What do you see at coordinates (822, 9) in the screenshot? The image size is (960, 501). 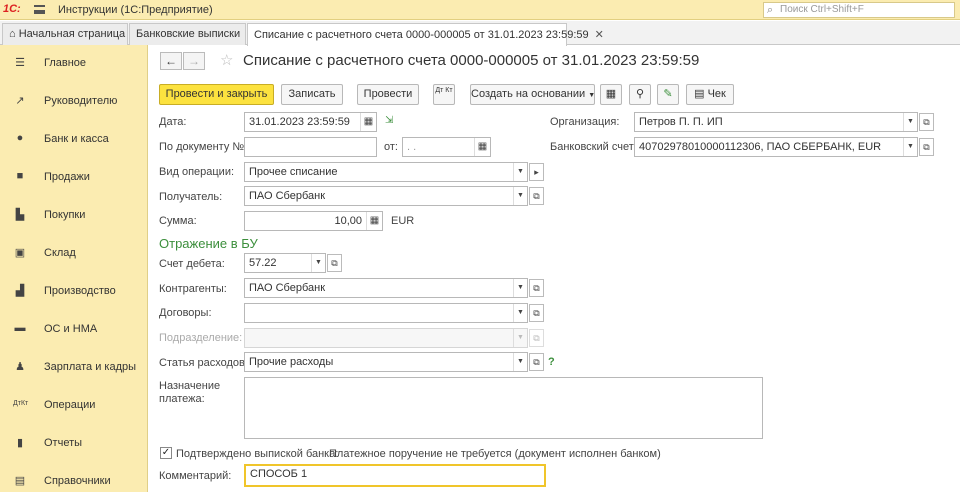 I see `search-placeholder: Поиск Ctrl+Shift+F` at bounding box center [822, 9].